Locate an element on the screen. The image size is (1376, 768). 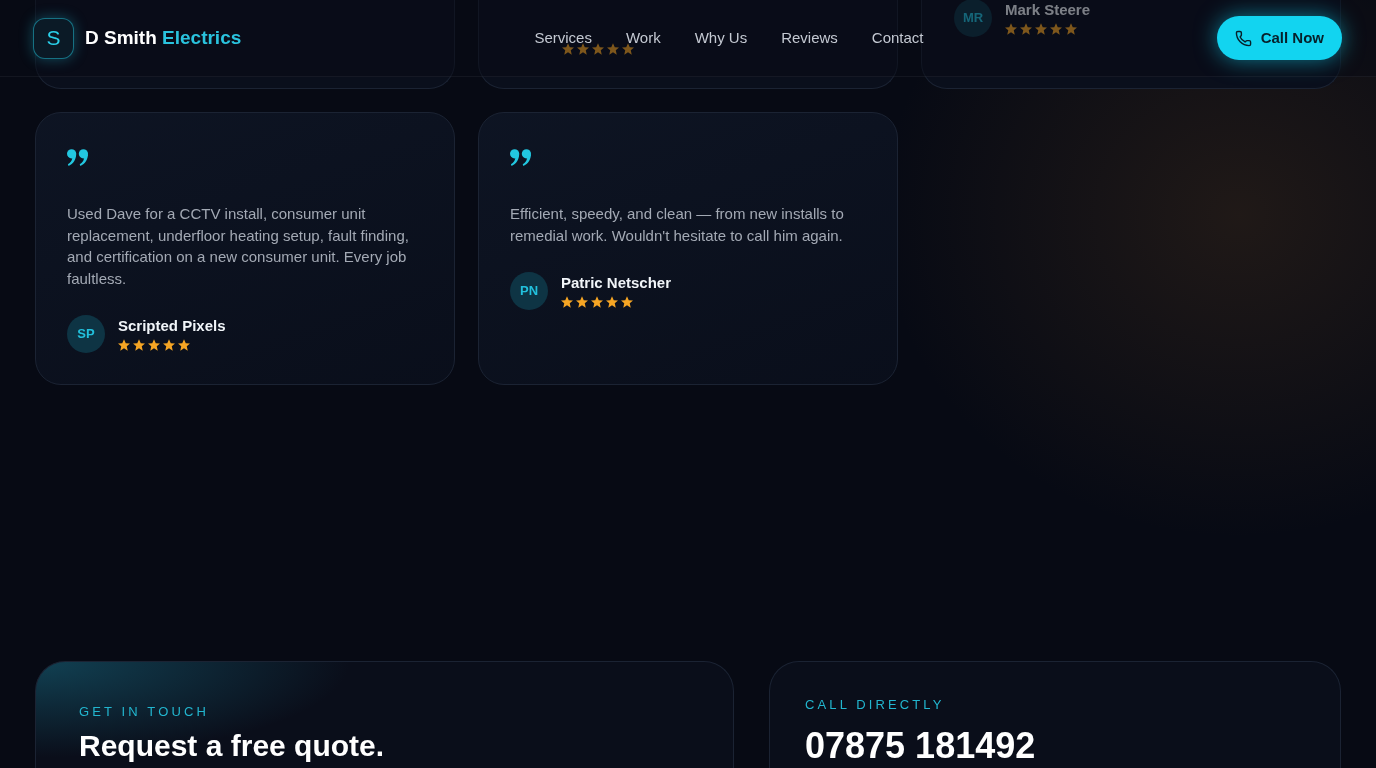
nav-link: Work is located at coordinates (643, 38).